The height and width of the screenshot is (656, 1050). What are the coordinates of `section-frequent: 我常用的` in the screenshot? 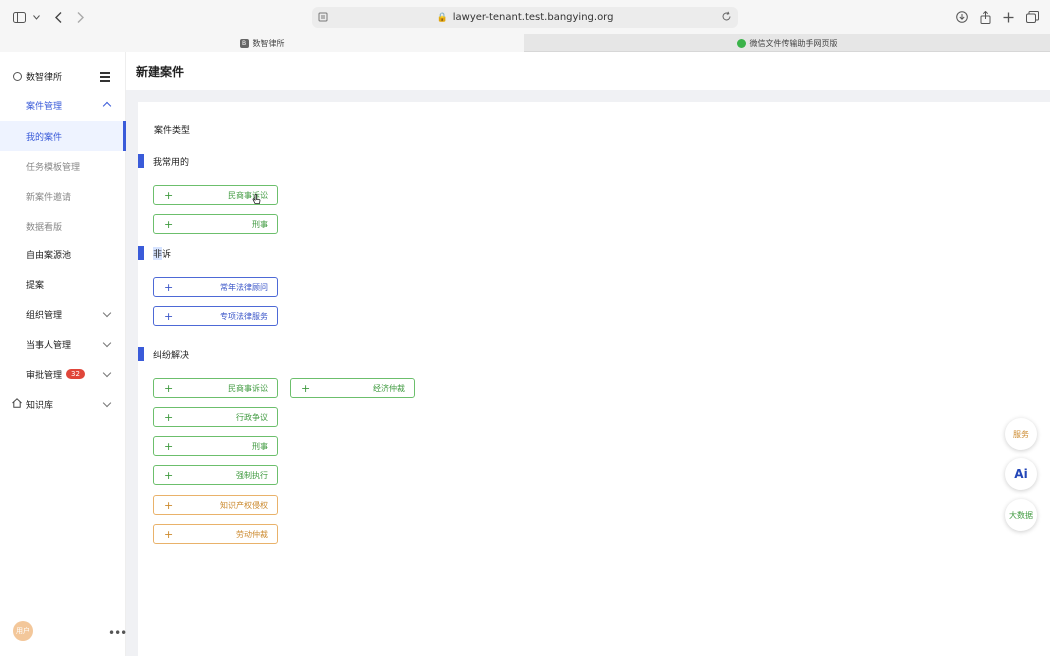 It's located at (163, 161).